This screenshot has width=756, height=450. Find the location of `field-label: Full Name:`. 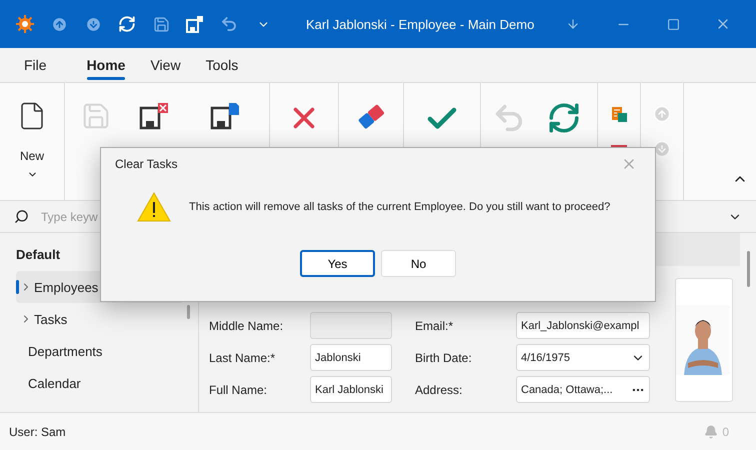

field-label: Full Name: is located at coordinates (238, 389).